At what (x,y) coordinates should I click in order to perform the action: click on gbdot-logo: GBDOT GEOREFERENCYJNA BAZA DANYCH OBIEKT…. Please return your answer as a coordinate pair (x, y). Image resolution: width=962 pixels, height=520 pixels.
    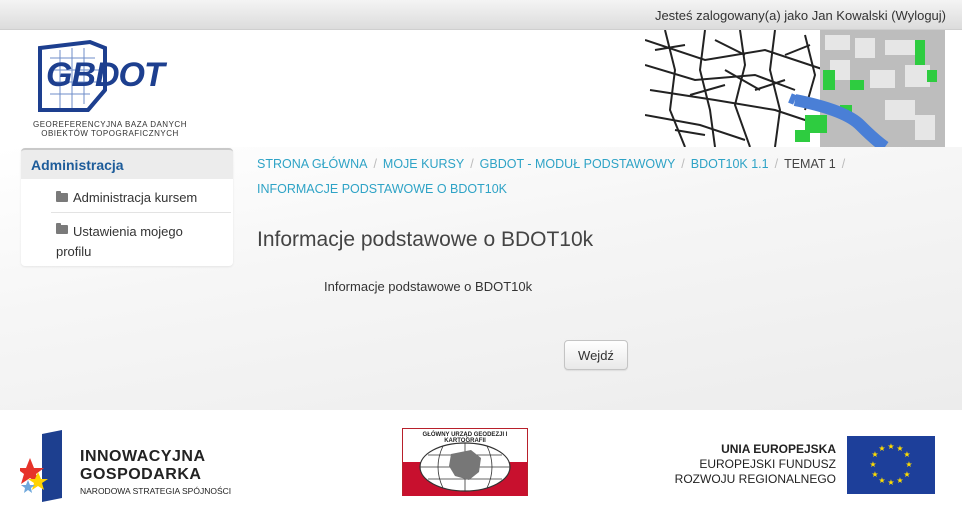
    Looking at the image, I should click on (110, 90).